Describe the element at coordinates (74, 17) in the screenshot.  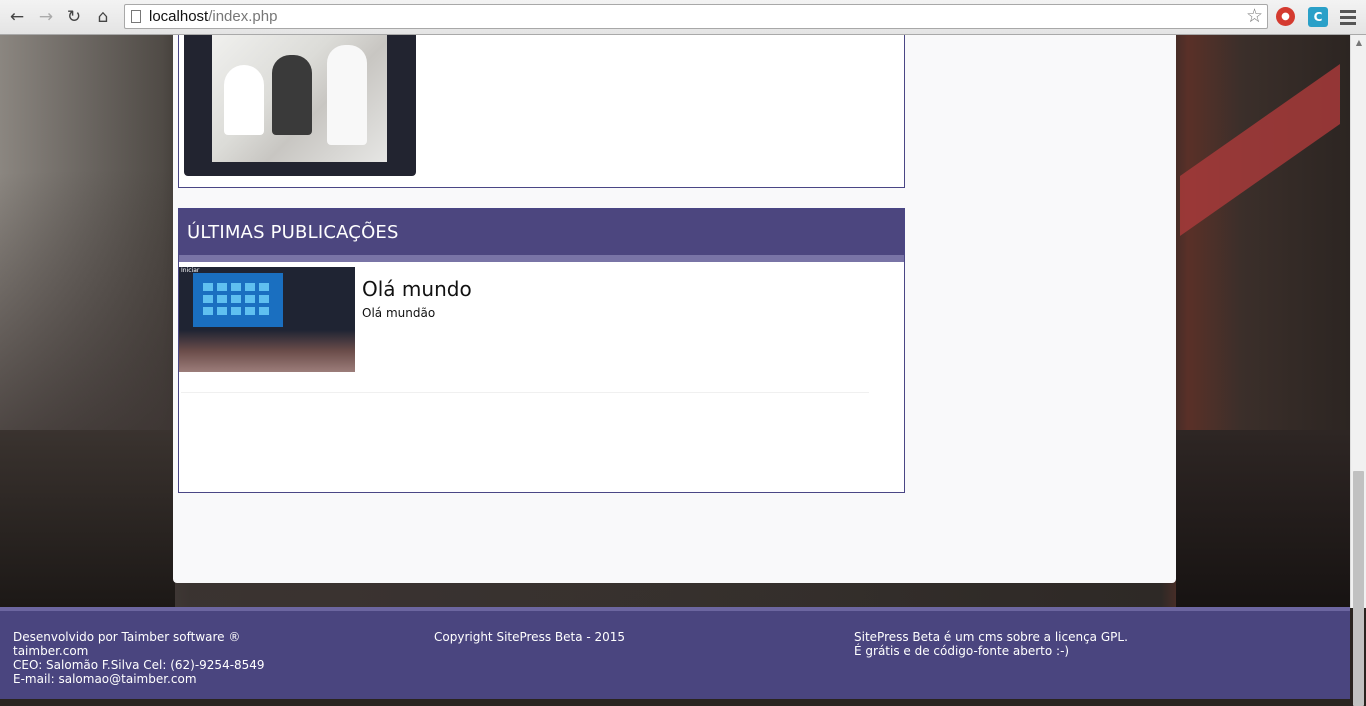
I see `reload-icon: ↻` at that location.